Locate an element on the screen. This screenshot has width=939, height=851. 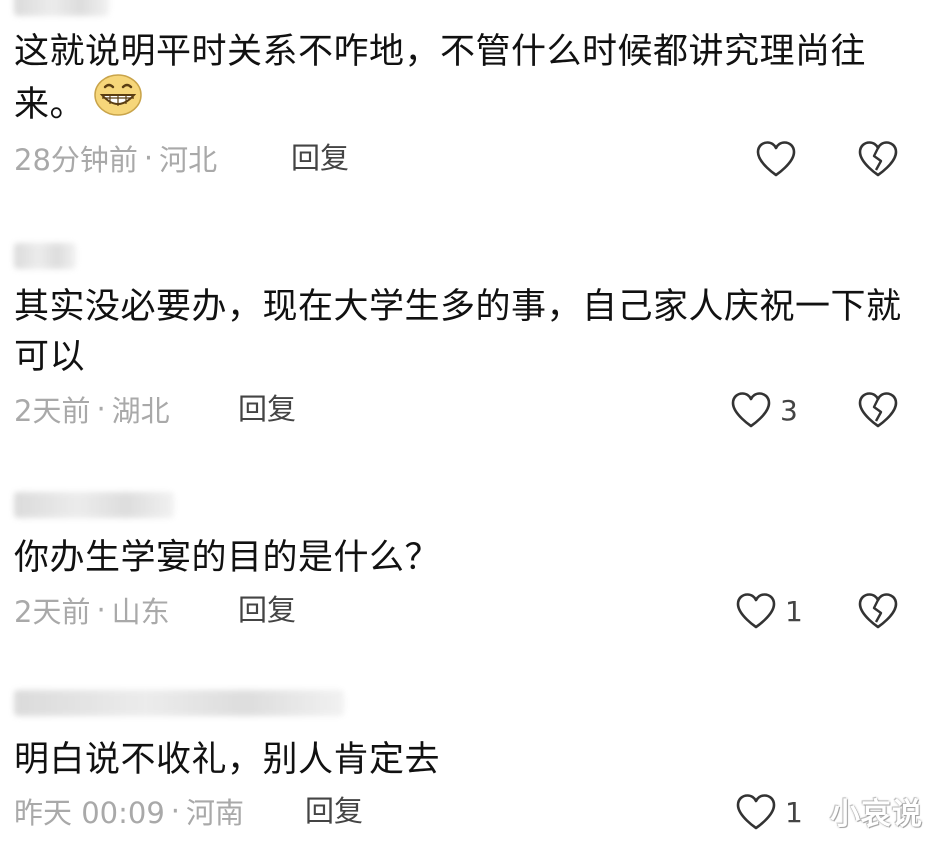
like-button is located at coordinates (780, 159).